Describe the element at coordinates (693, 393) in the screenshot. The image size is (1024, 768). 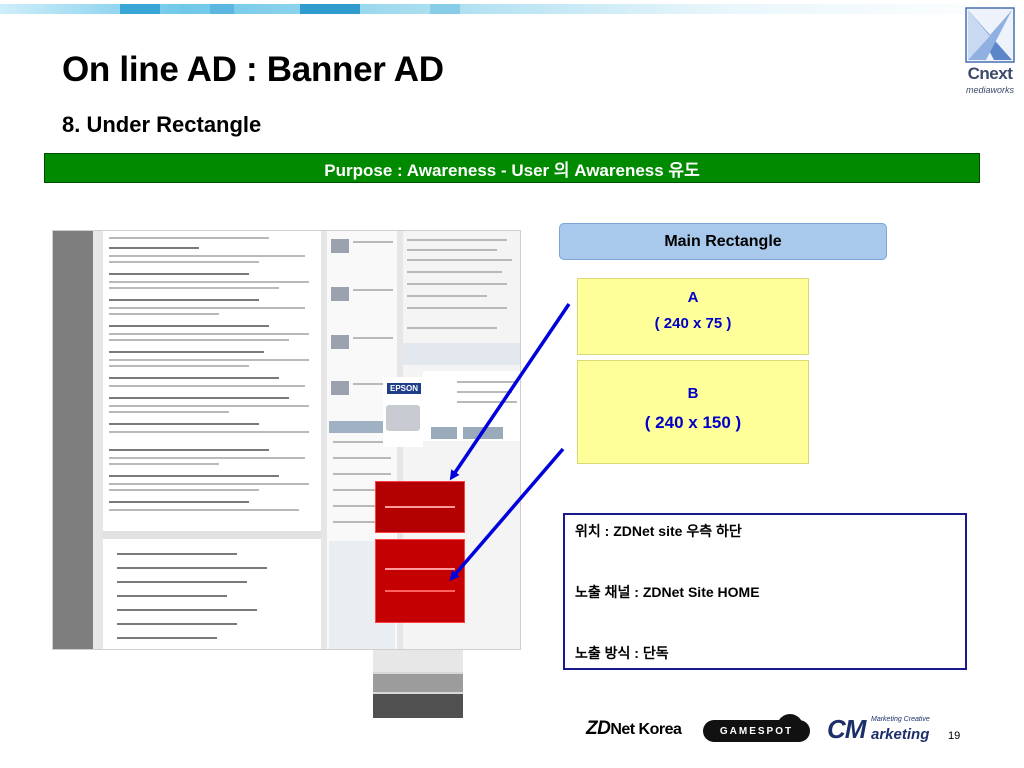
I see `ad-slot-b-letter: B` at that location.